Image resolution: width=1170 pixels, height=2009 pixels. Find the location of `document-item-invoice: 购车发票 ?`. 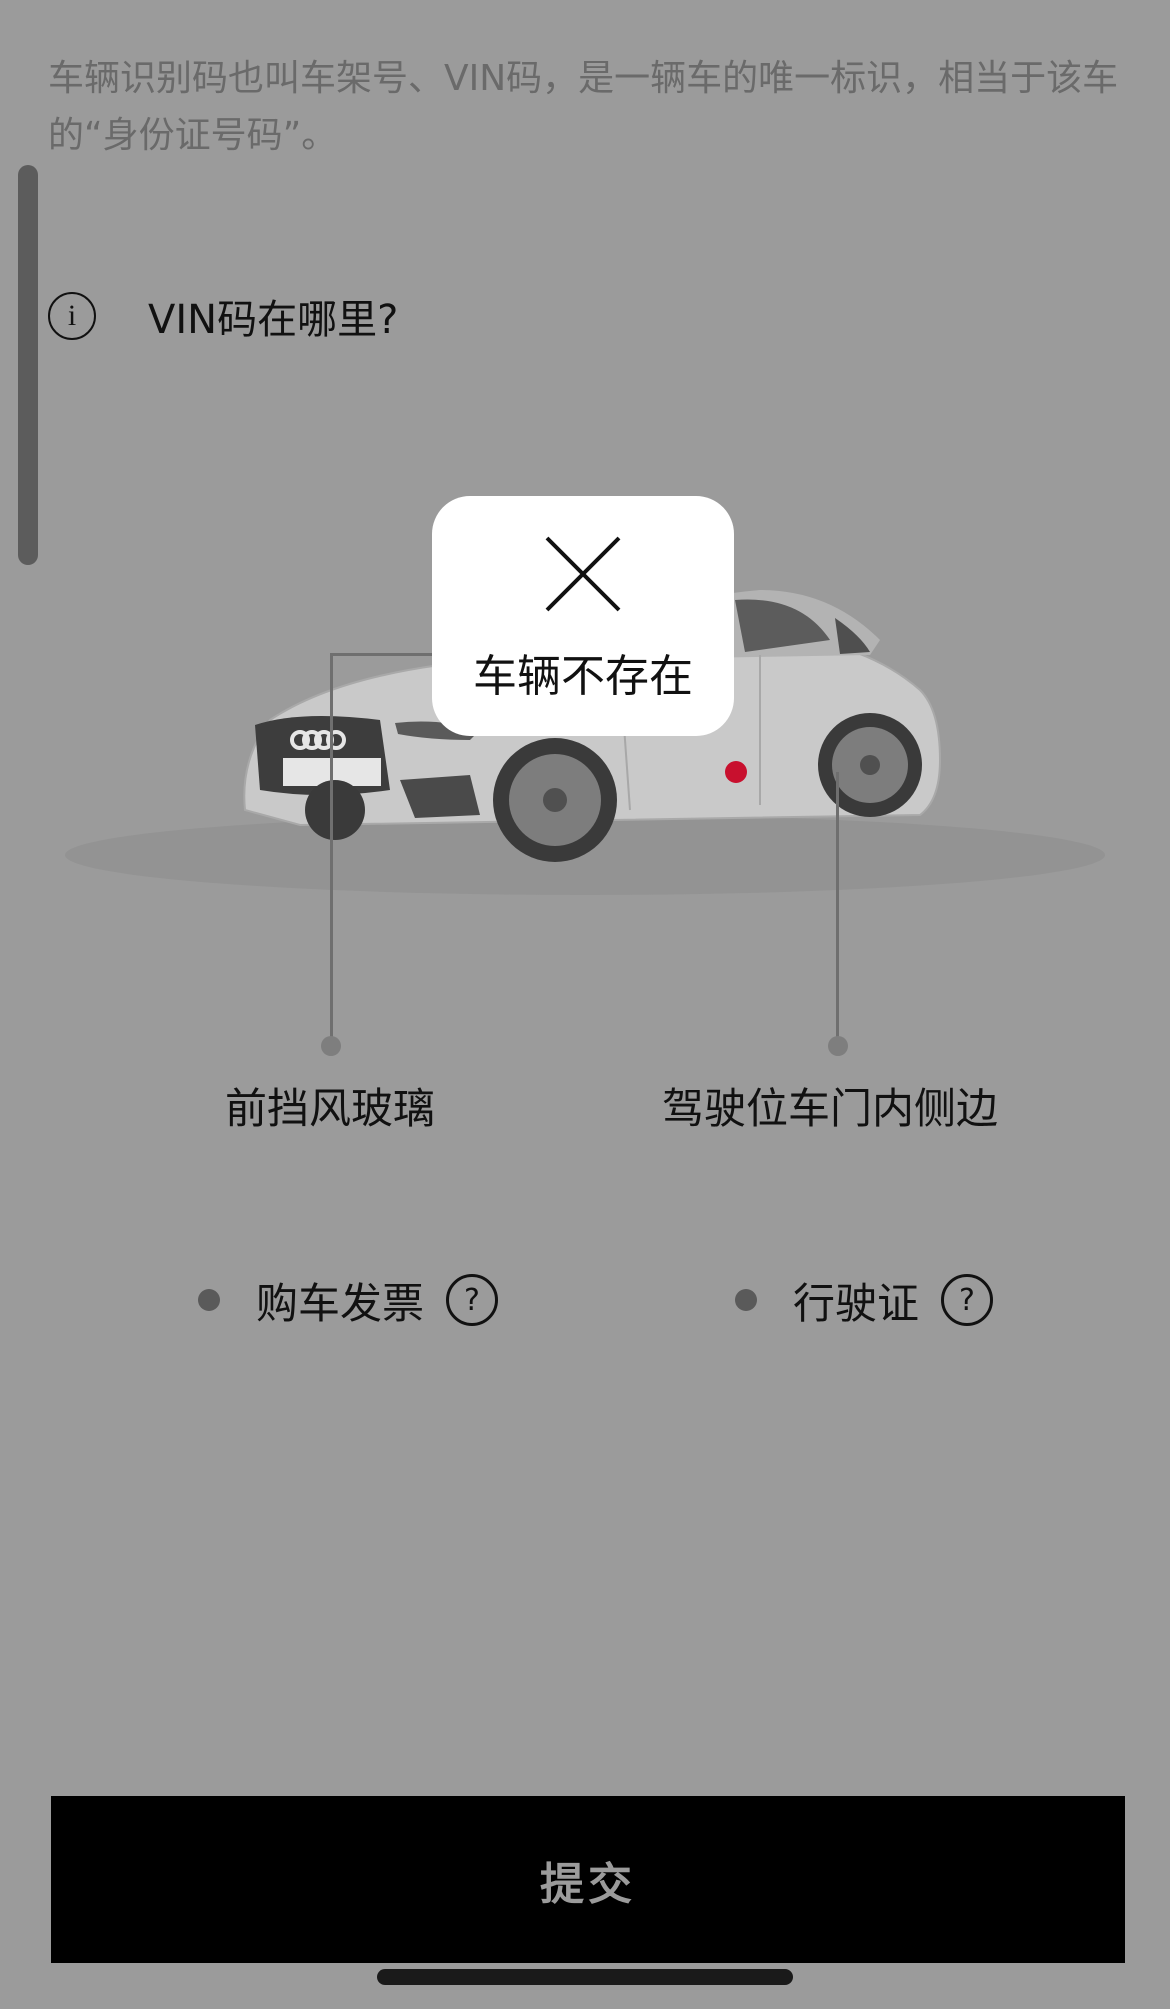

document-item-invoice: 购车发票 ? is located at coordinates (348, 1300).